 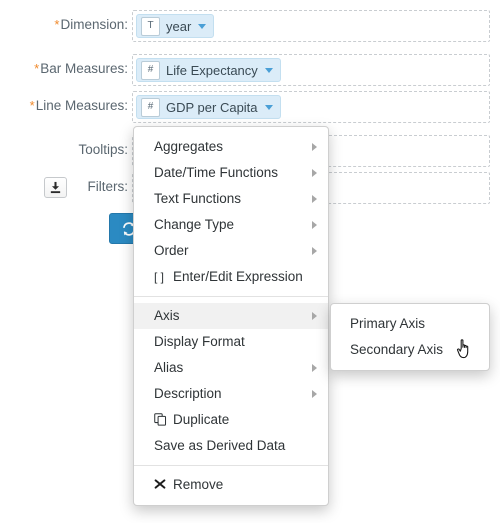 What do you see at coordinates (194, 224) in the screenshot?
I see `menu-item-label: Change Type` at bounding box center [194, 224].